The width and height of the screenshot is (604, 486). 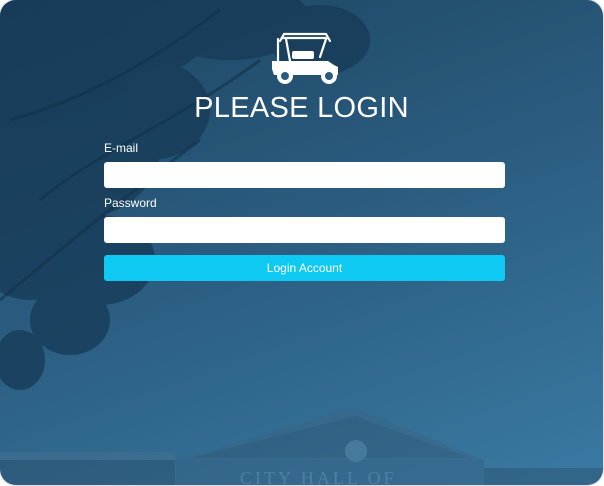 What do you see at coordinates (130, 203) in the screenshot?
I see `password-label: Password` at bounding box center [130, 203].